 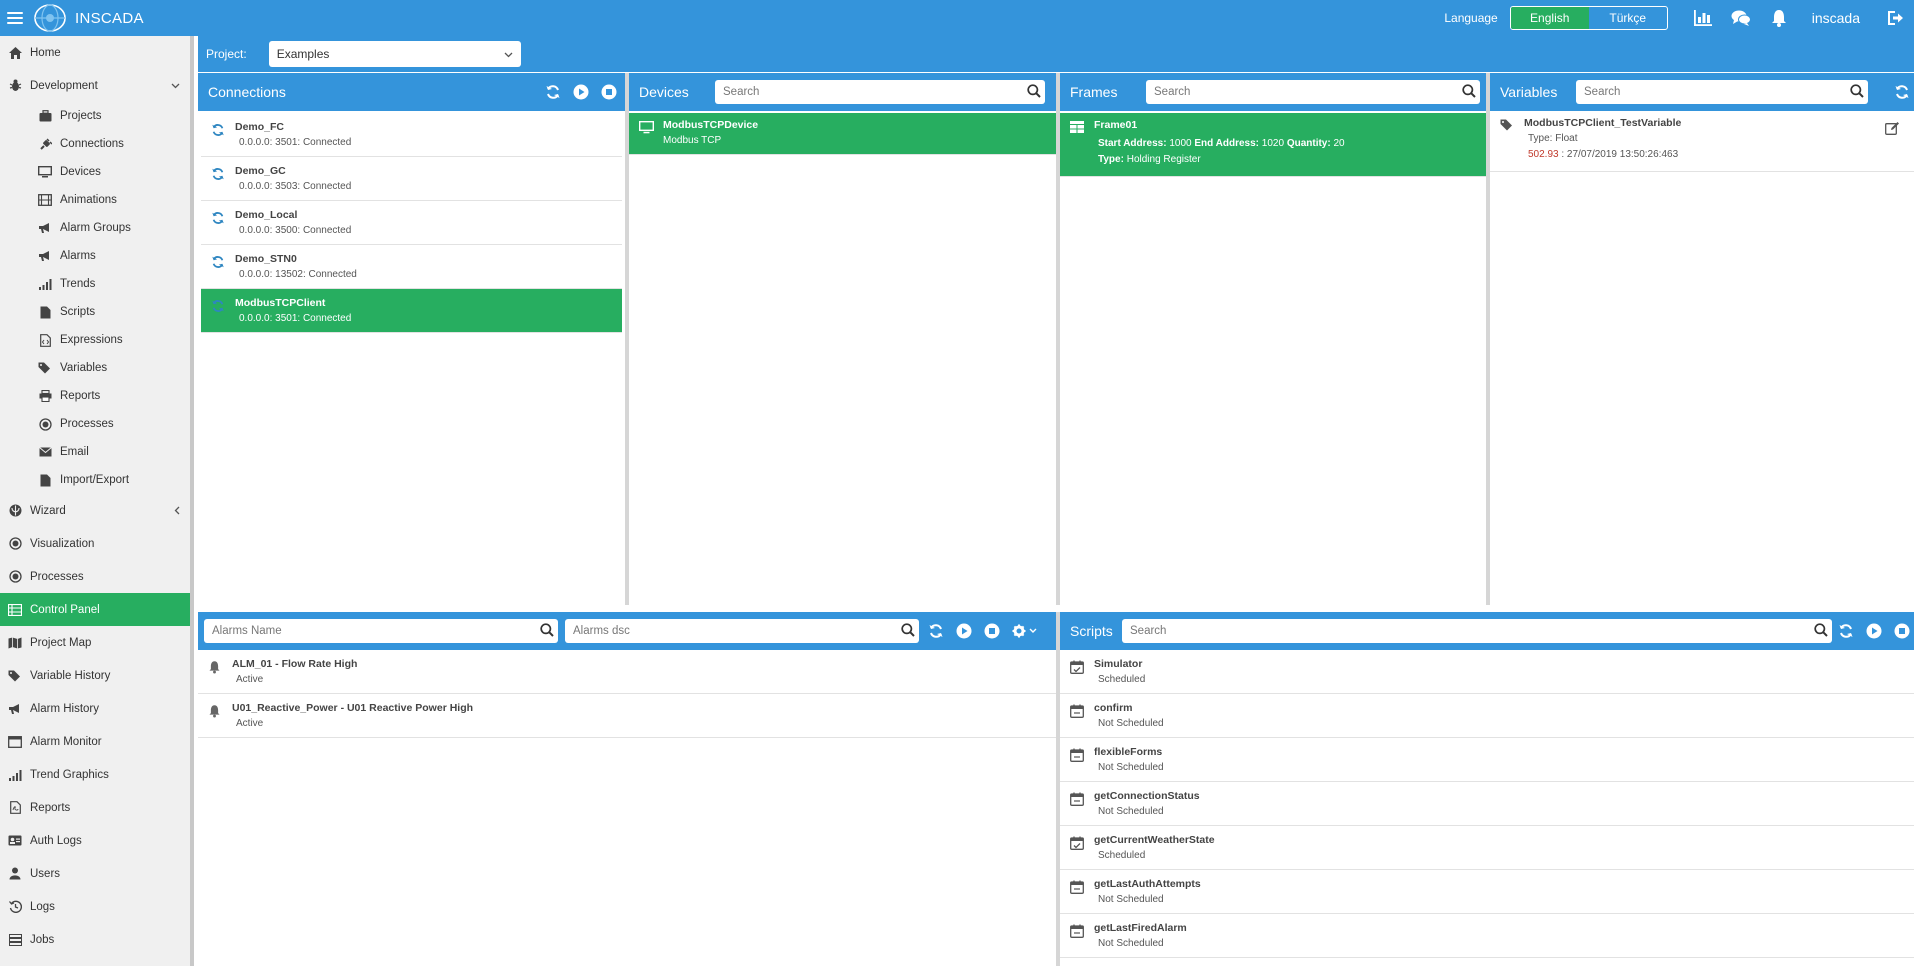 What do you see at coordinates (1308, 92) in the screenshot?
I see `frames-search-input` at bounding box center [1308, 92].